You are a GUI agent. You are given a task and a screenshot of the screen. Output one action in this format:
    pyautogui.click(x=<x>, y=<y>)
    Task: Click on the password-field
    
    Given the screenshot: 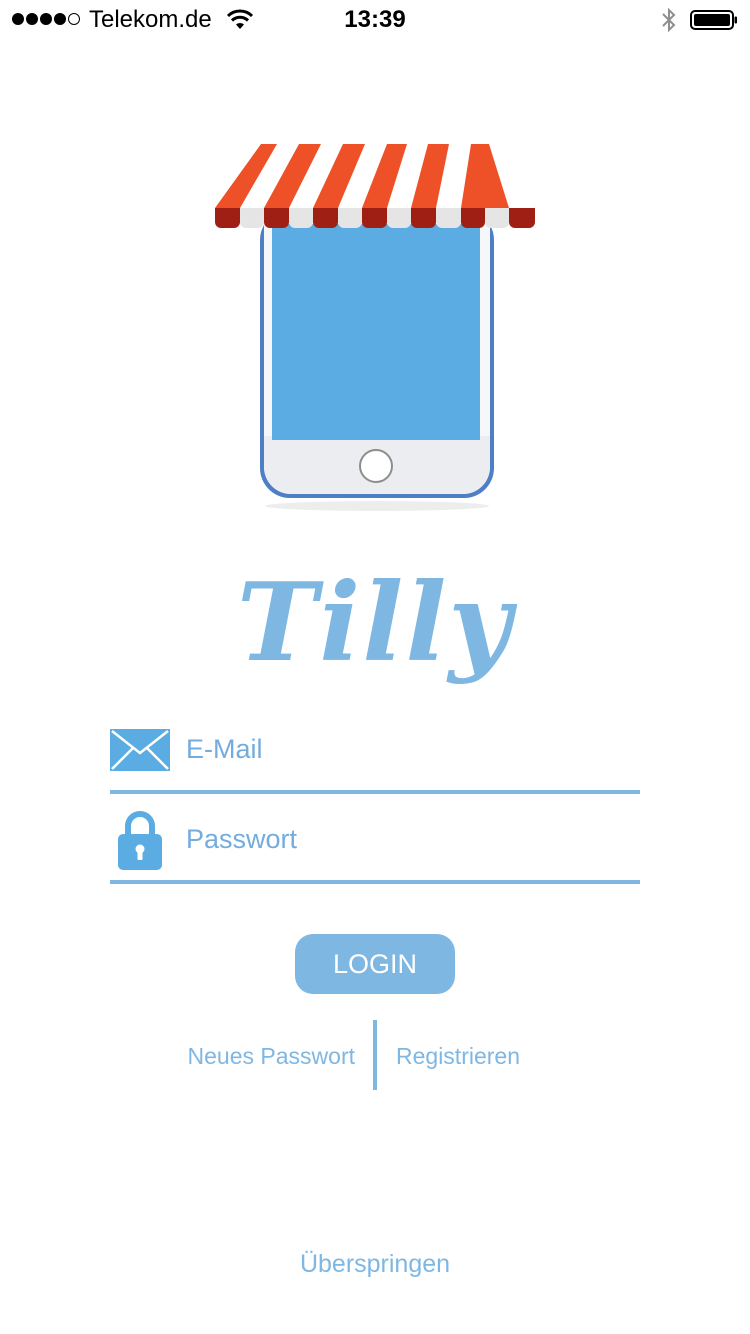 What is the action you would take?
    pyautogui.click(x=375, y=847)
    